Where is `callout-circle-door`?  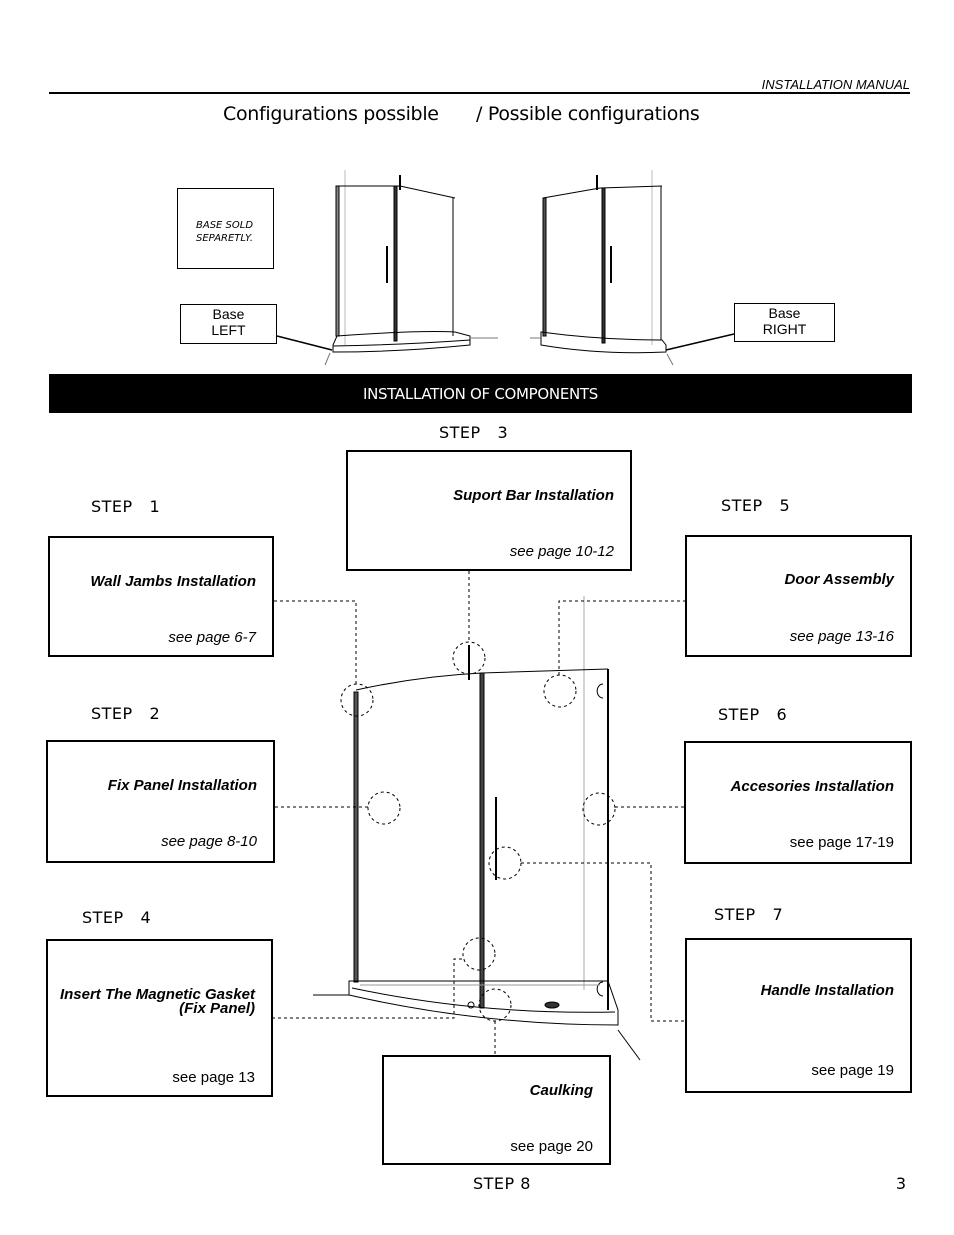 callout-circle-door is located at coordinates (560, 691).